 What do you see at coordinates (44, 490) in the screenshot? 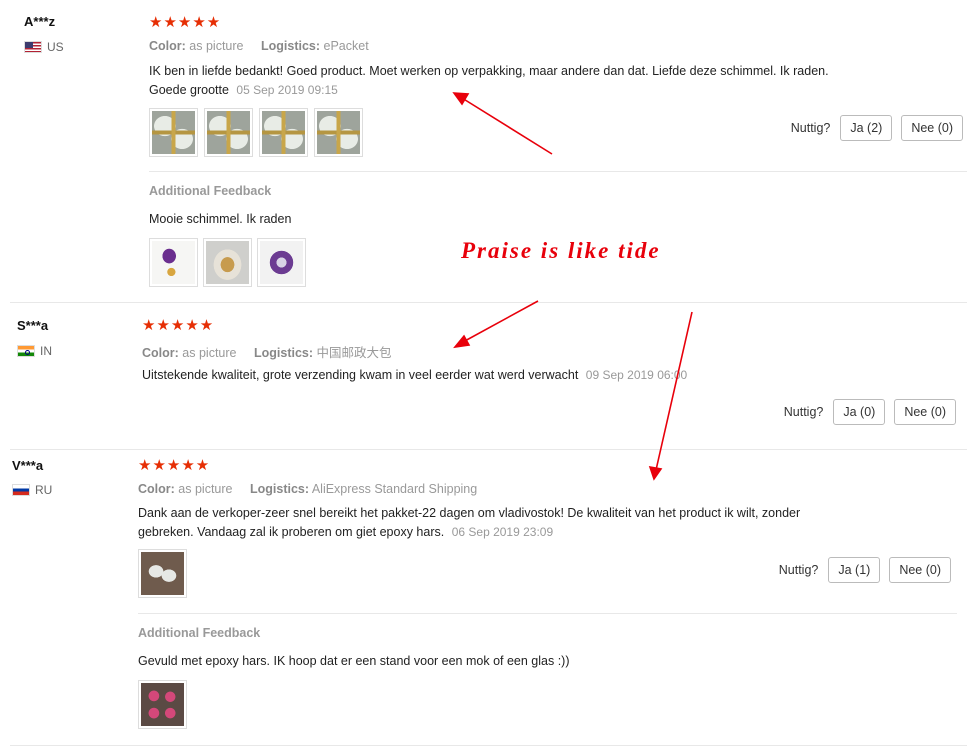
I see `country-code: RU` at bounding box center [44, 490].